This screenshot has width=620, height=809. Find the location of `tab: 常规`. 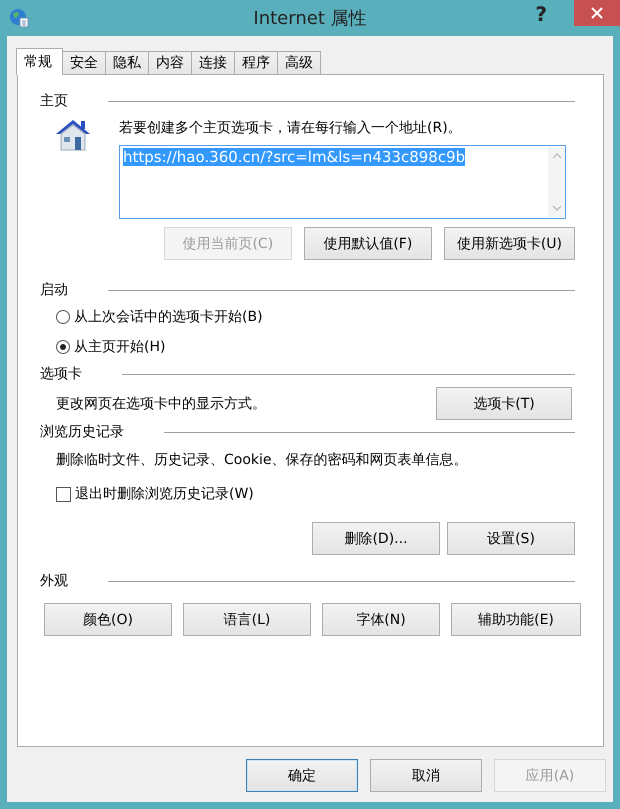

tab: 常规 is located at coordinates (39, 61).